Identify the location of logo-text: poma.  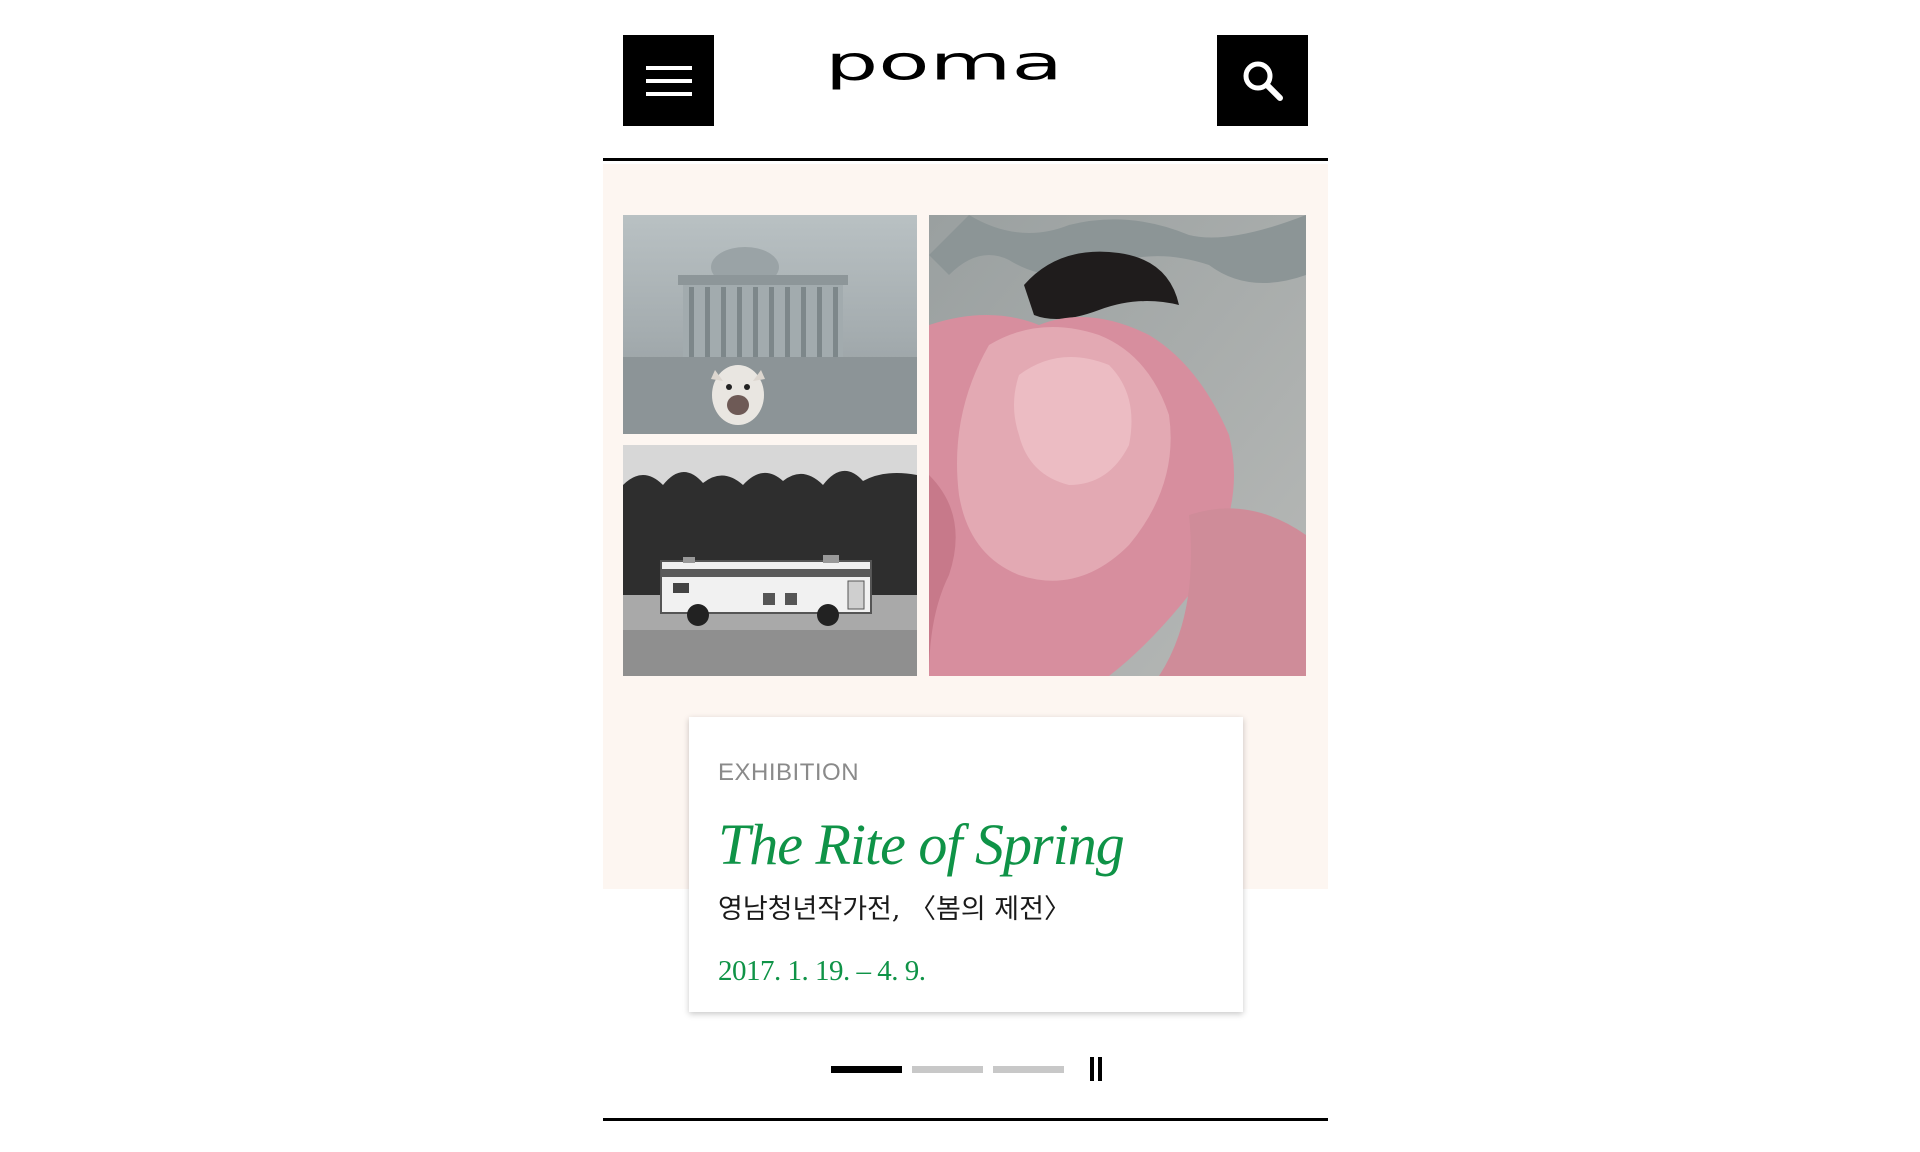
(944, 69).